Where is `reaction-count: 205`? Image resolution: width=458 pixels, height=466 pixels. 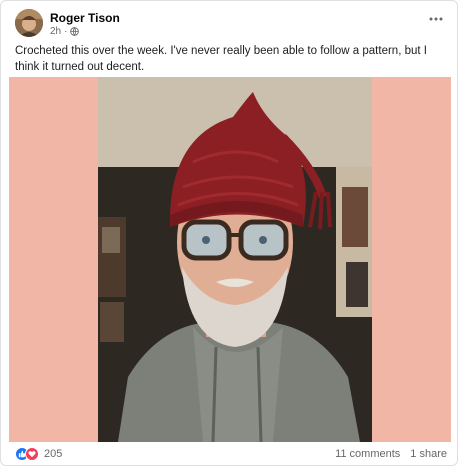
reaction-count: 205 is located at coordinates (53, 454).